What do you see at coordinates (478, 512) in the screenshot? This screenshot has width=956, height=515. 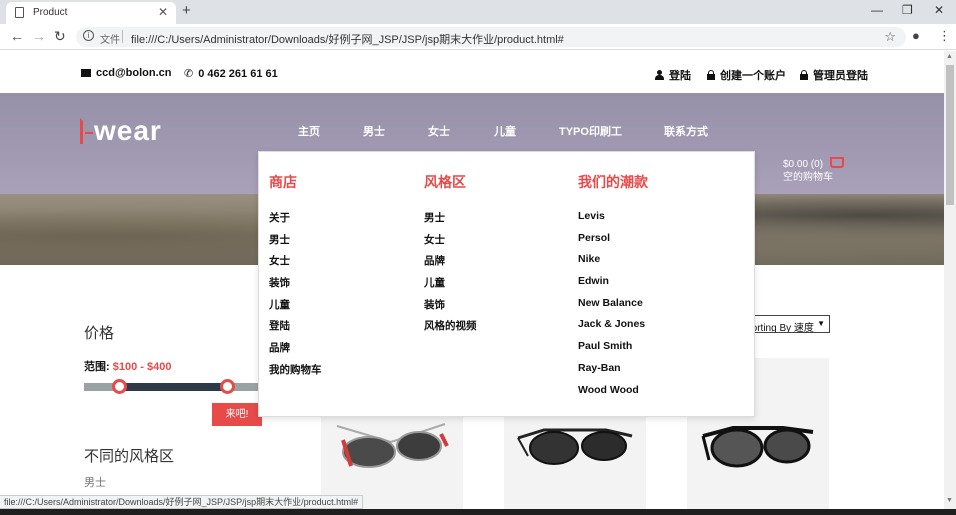 I see `taskbar-edge` at bounding box center [478, 512].